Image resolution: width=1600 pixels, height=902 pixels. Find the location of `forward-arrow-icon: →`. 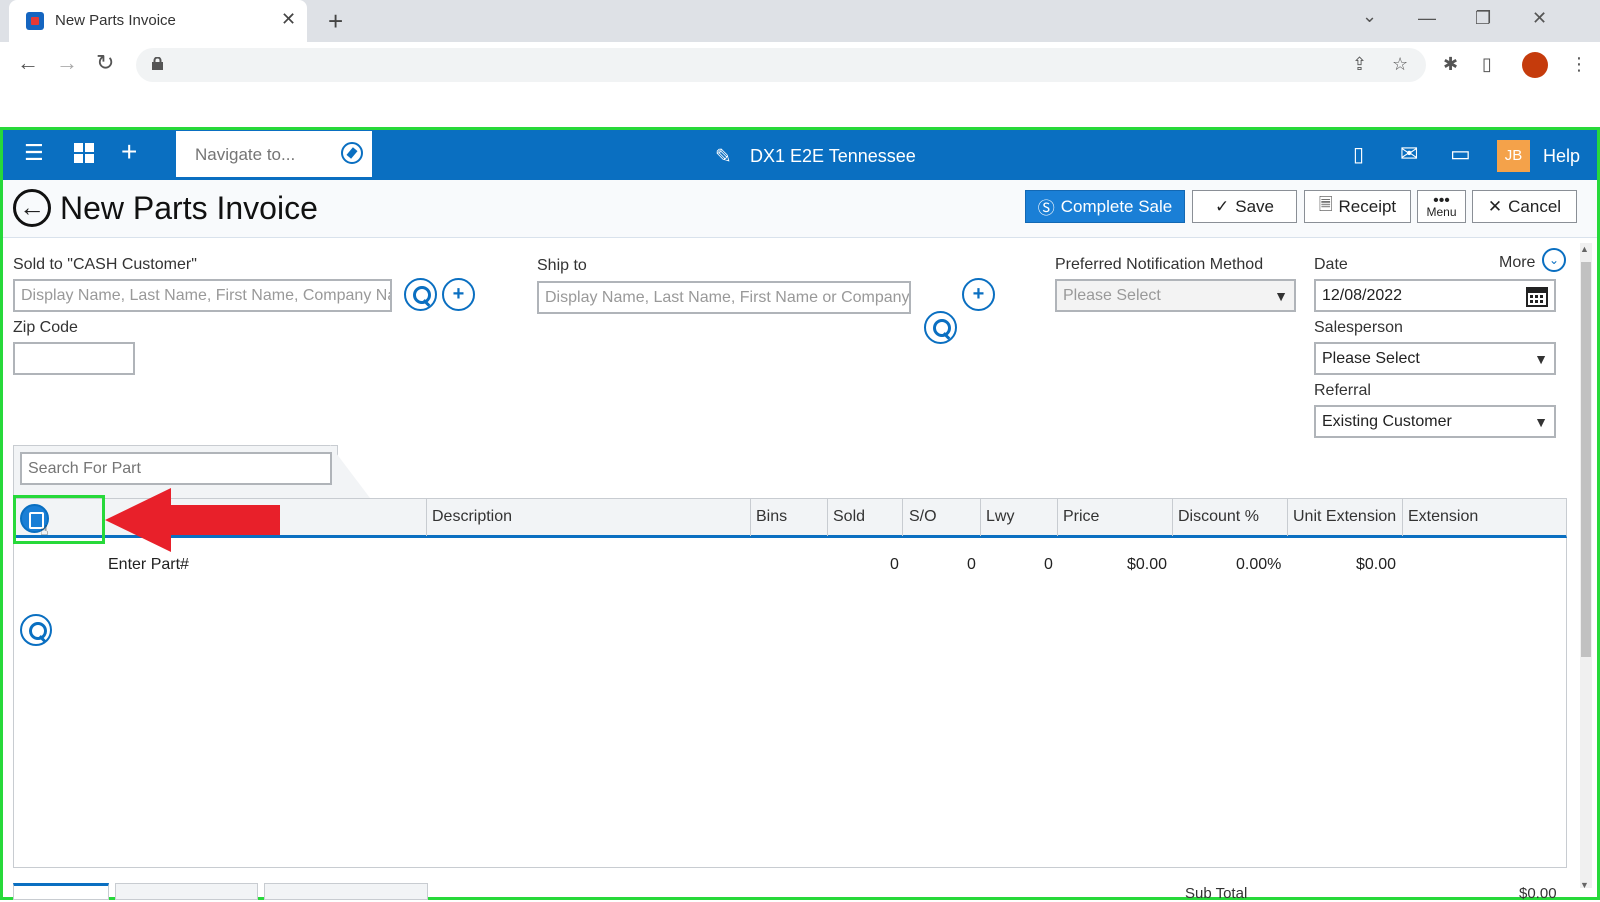

forward-arrow-icon: → is located at coordinates (67, 63).